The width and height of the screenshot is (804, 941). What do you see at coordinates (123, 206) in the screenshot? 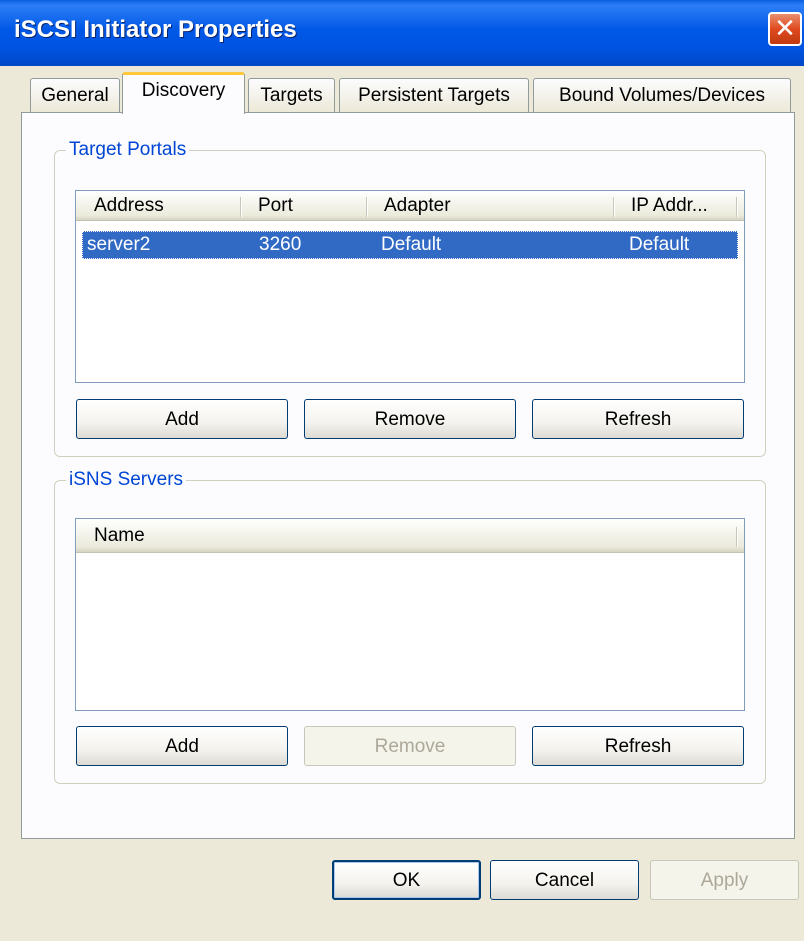
I see `column-header-address: Address` at bounding box center [123, 206].